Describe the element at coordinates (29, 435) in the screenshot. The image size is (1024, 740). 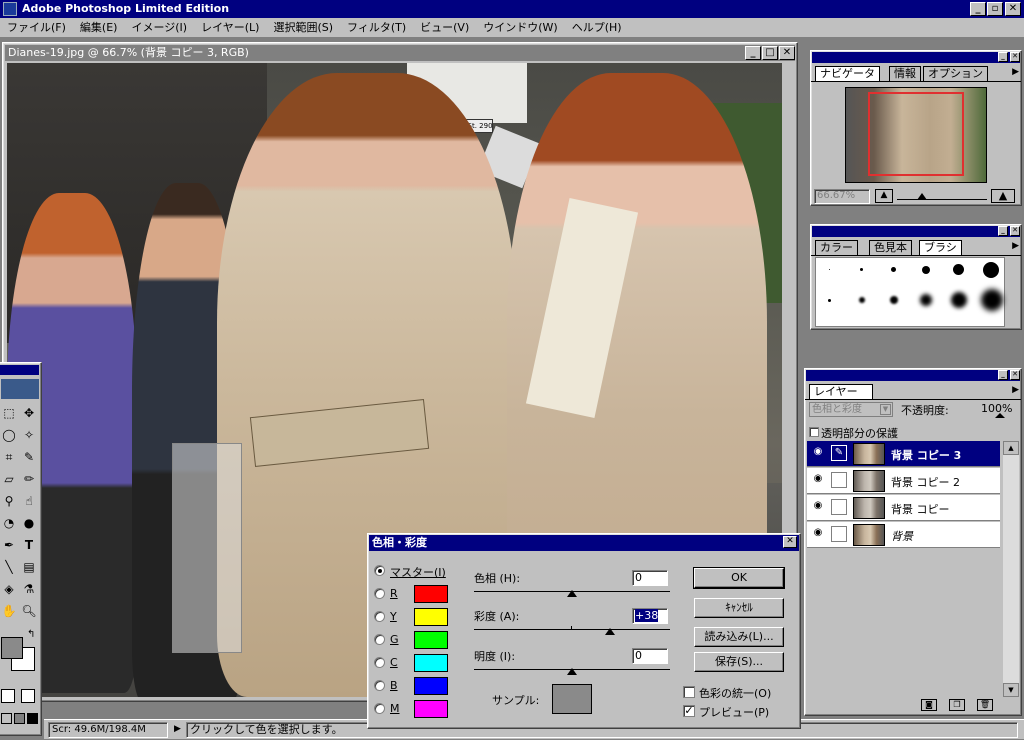
I see `magic-wand-tool-icon: ✧` at that location.